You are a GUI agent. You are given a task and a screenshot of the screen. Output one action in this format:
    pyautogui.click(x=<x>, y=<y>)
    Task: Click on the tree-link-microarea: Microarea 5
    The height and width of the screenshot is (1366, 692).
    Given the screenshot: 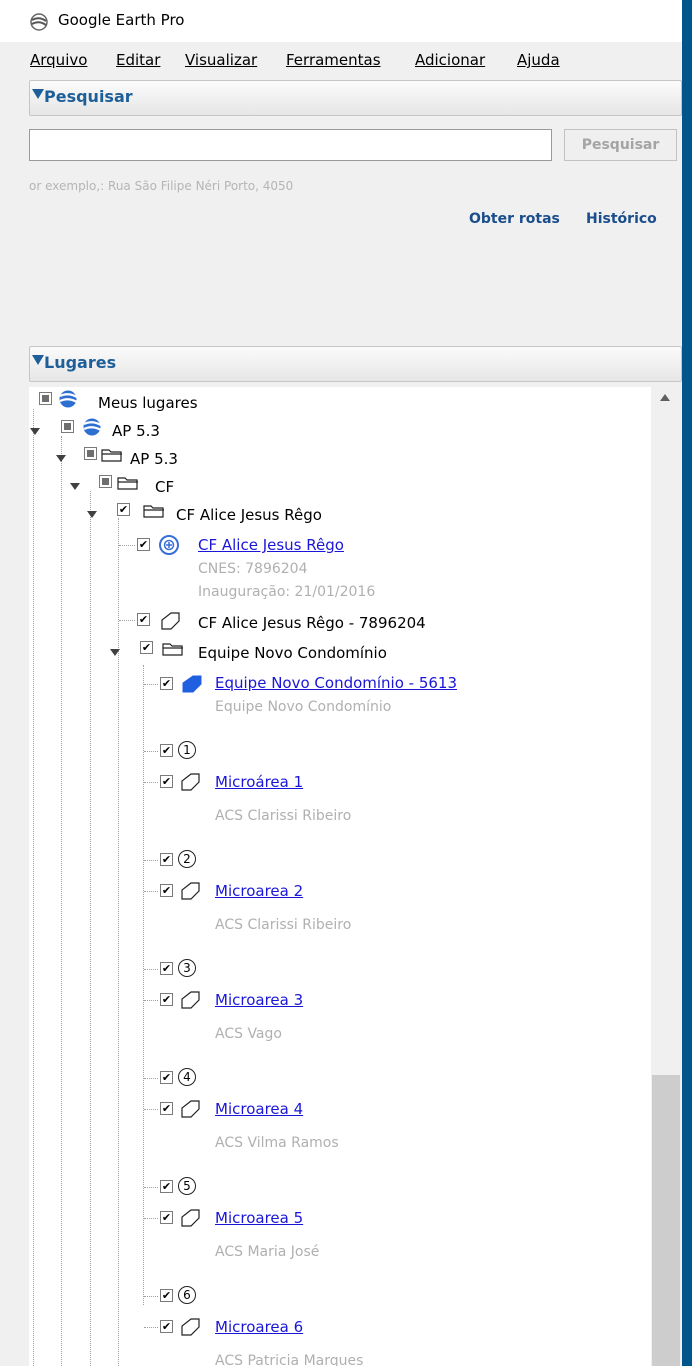 What is the action you would take?
    pyautogui.click(x=259, y=1218)
    